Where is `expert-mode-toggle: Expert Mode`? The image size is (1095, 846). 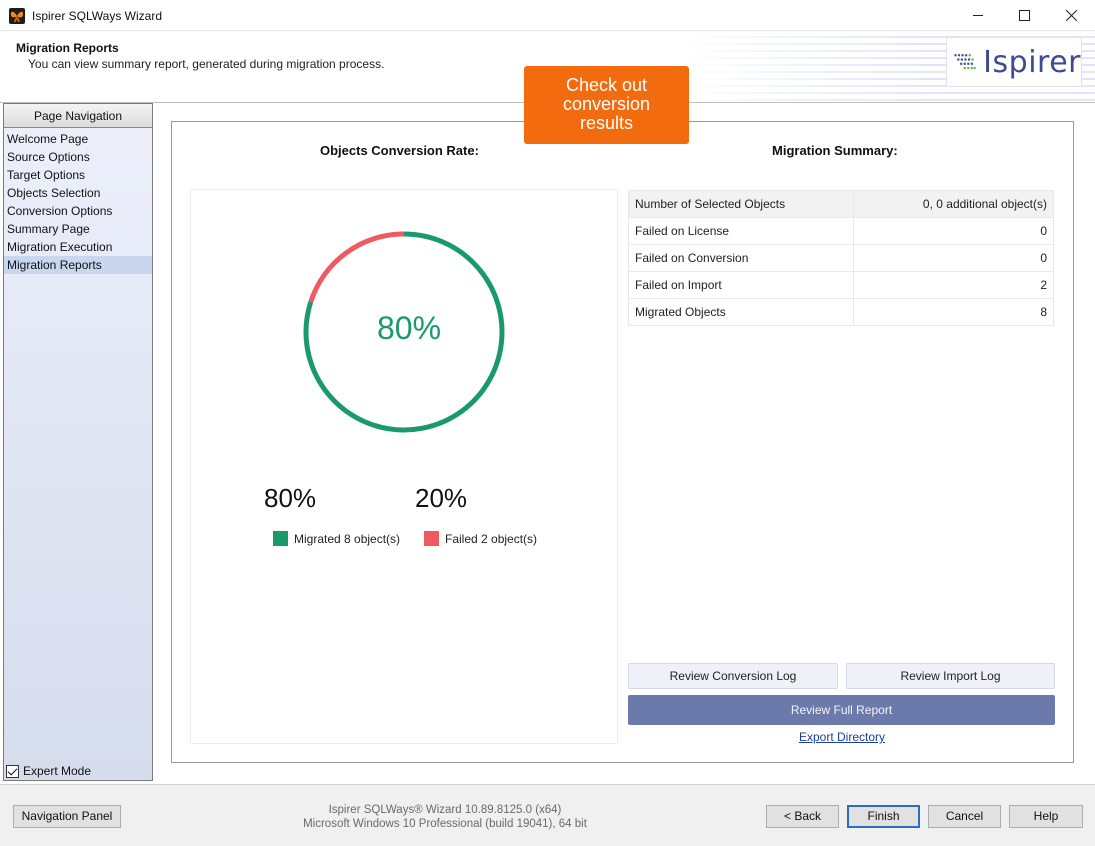 expert-mode-toggle: Expert Mode is located at coordinates (48, 771).